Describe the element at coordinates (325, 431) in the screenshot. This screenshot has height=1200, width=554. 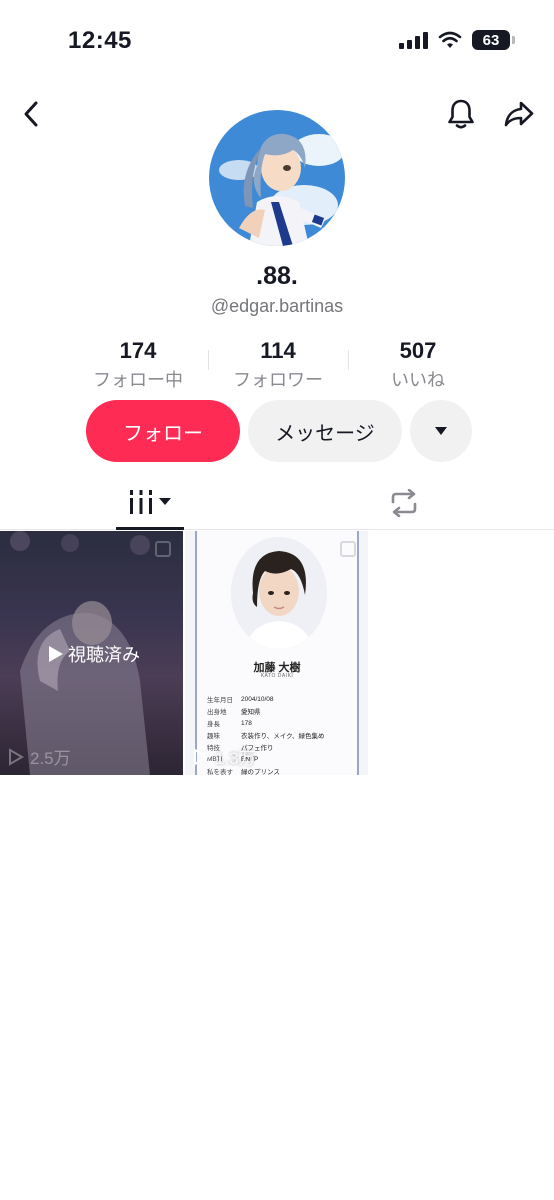
I see `message-button: メッセージ` at that location.